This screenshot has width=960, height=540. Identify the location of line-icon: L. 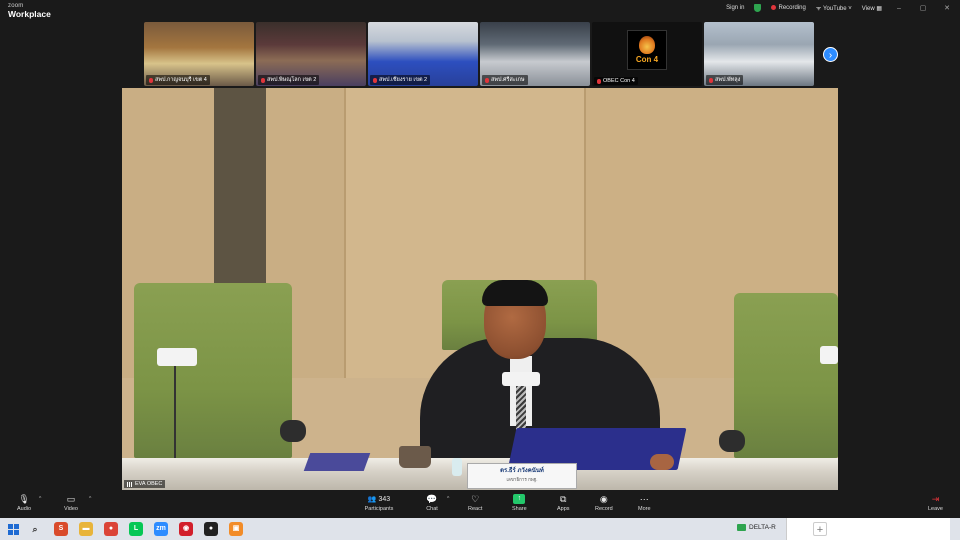
(136, 529).